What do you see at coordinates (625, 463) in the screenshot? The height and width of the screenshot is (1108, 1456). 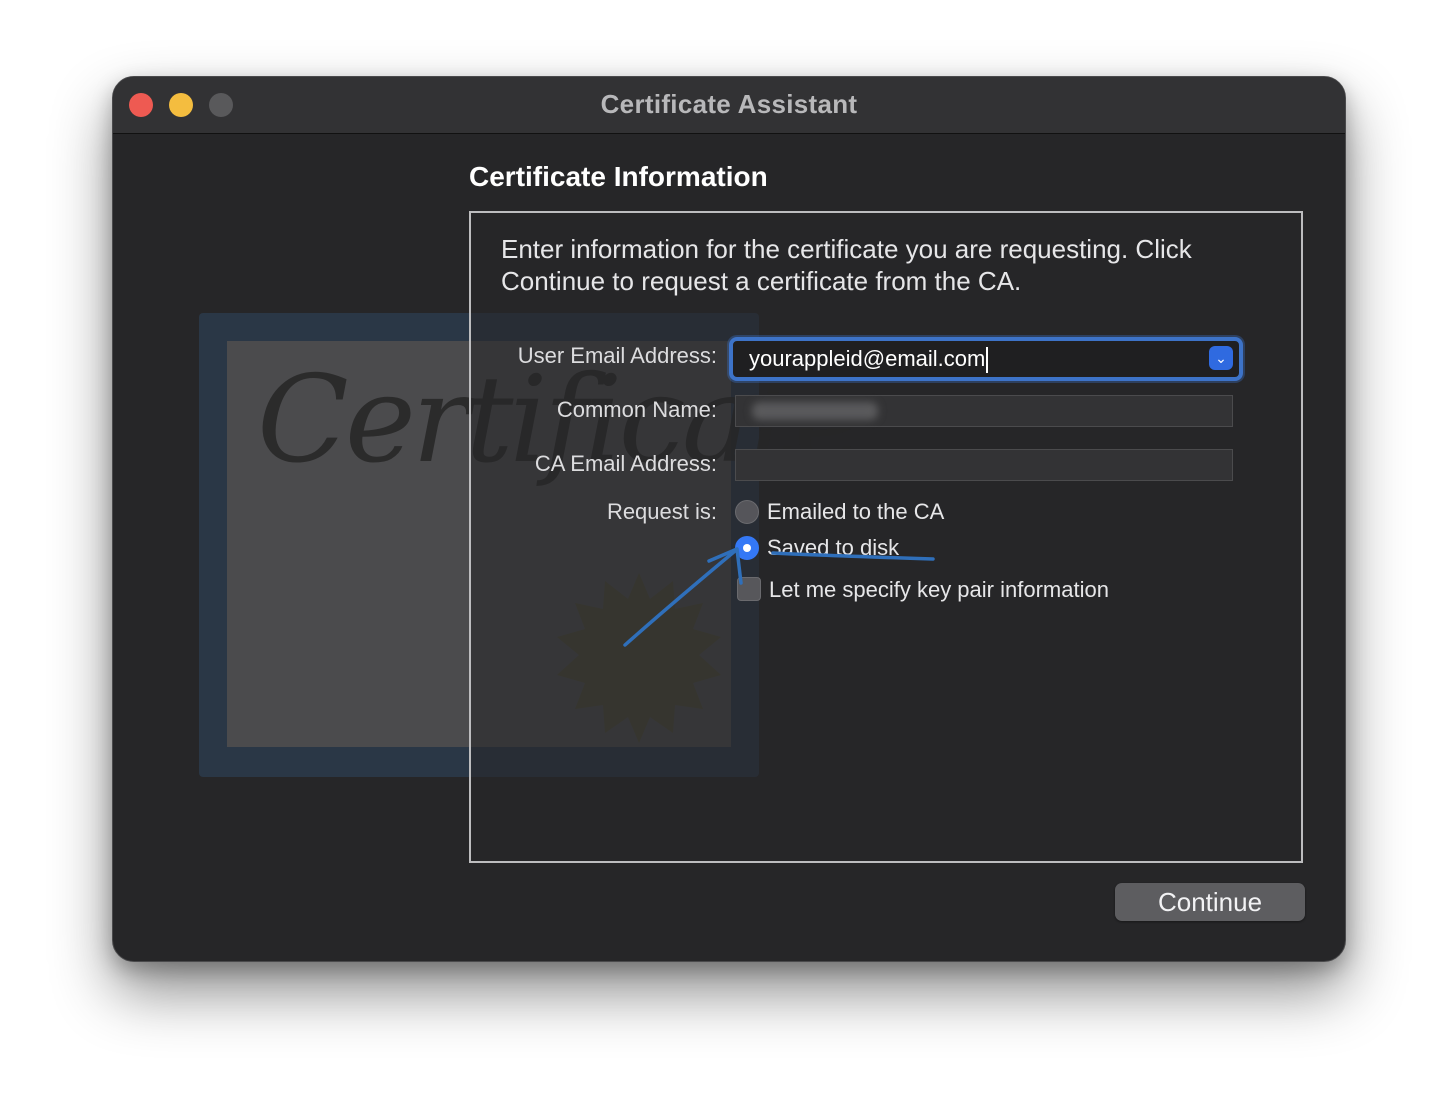 I see `ca-email-label: CA Email Address:` at bounding box center [625, 463].